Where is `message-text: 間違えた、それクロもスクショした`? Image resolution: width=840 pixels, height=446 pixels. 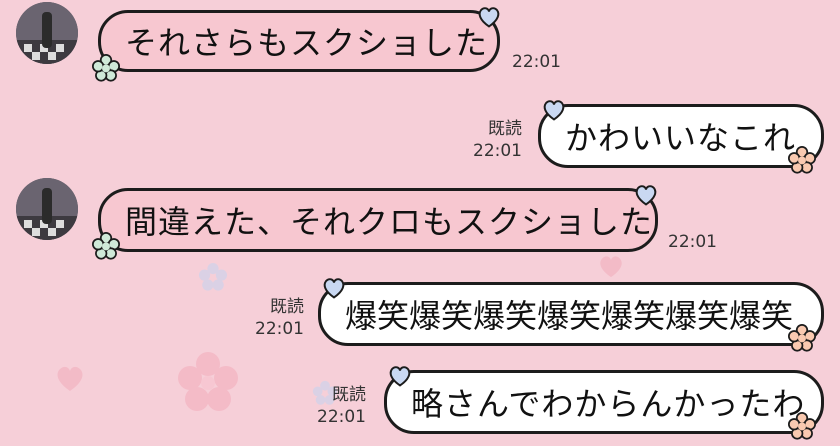
message-text: 間違えた、それクロもスクショした is located at coordinates (389, 222).